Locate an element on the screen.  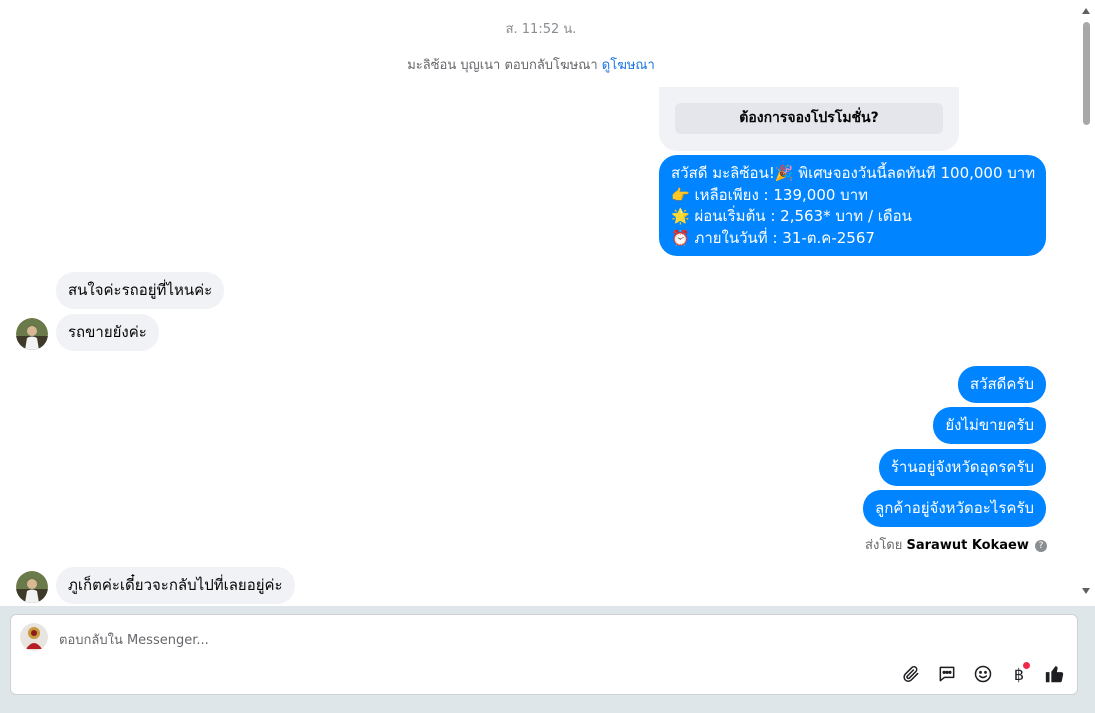
promo-card: ต้องการจองโปรโมชั่น? is located at coordinates (809, 119).